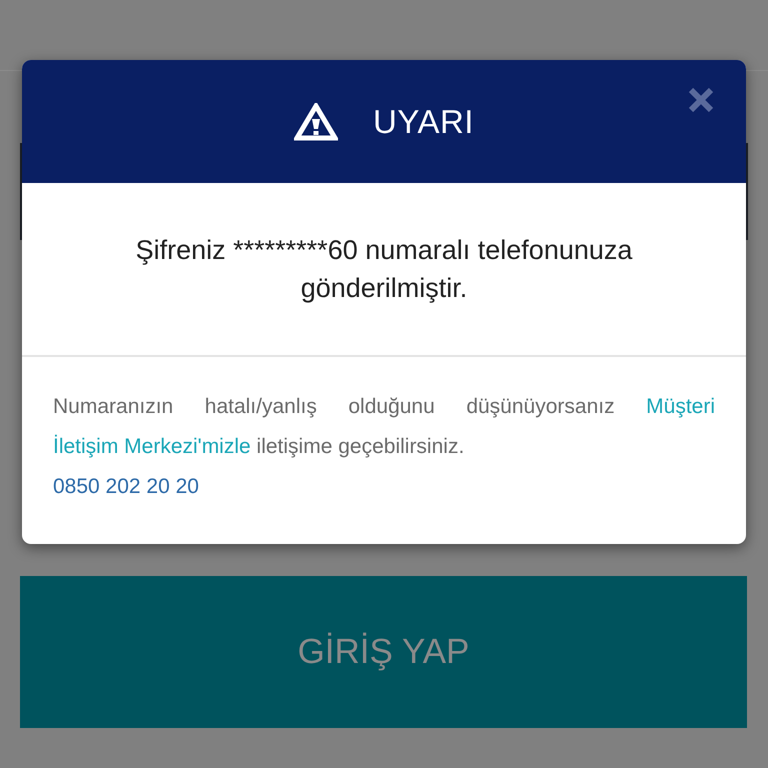  What do you see at coordinates (680, 406) in the screenshot?
I see `contact-center-link: Müşteri` at bounding box center [680, 406].